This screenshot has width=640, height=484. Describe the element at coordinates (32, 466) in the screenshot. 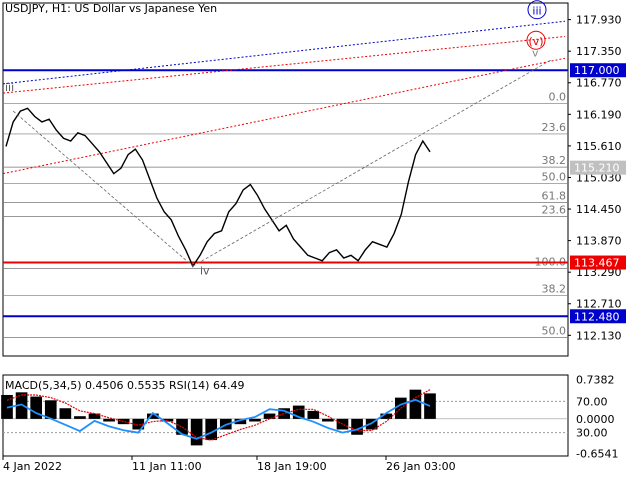

I see `x-tick-label: 4 Jan 2022` at that location.